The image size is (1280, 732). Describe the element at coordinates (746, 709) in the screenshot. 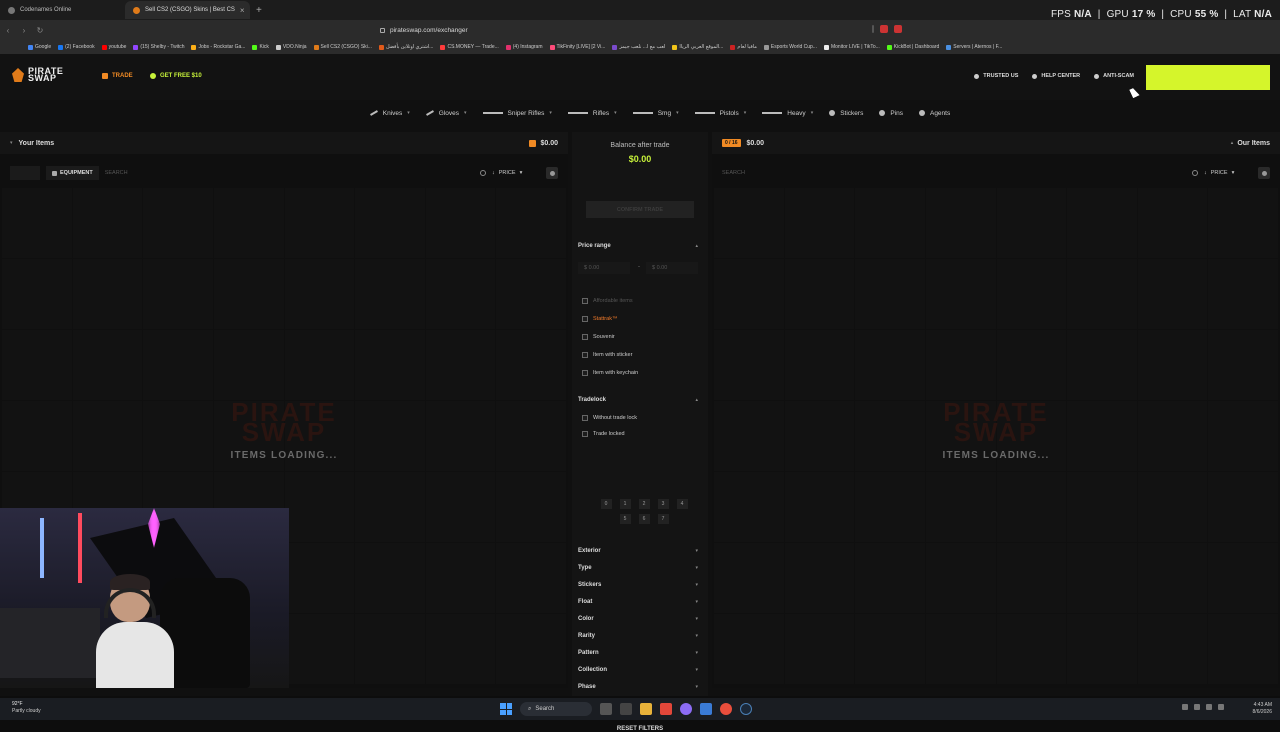

I see `steam-icon` at that location.